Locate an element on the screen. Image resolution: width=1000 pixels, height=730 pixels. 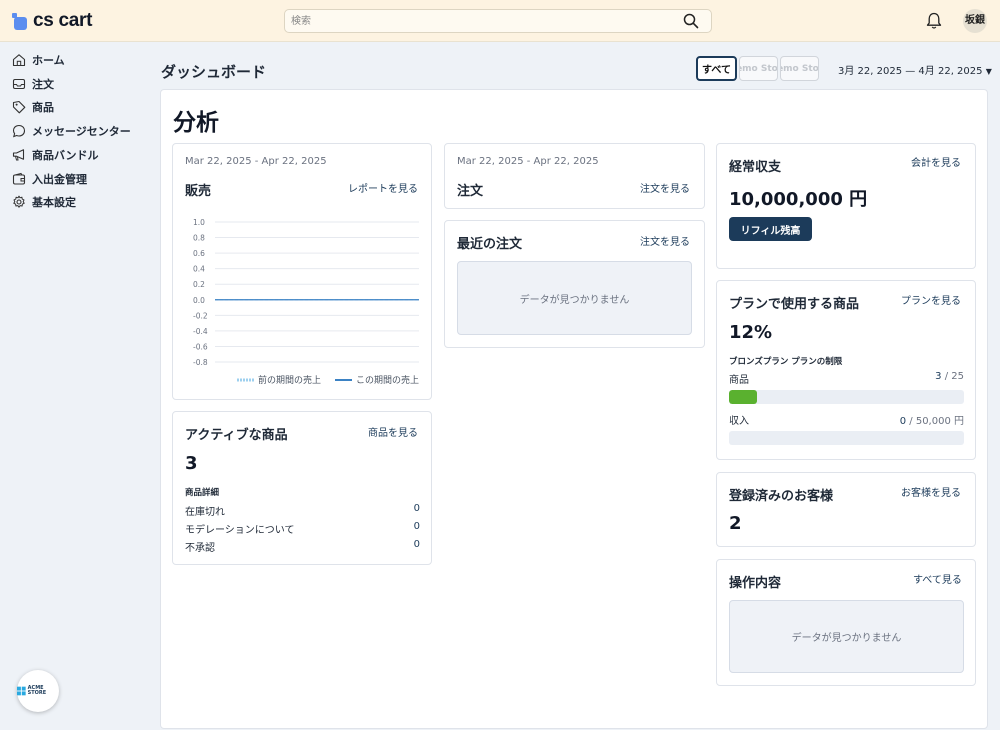
search-bar is located at coordinates (498, 21).